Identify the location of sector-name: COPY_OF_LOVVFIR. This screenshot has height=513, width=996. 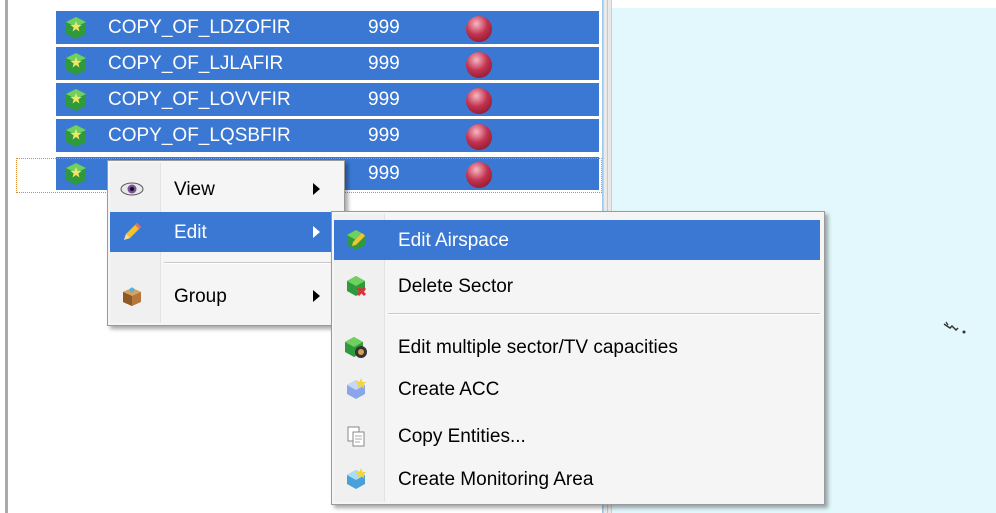
(199, 99).